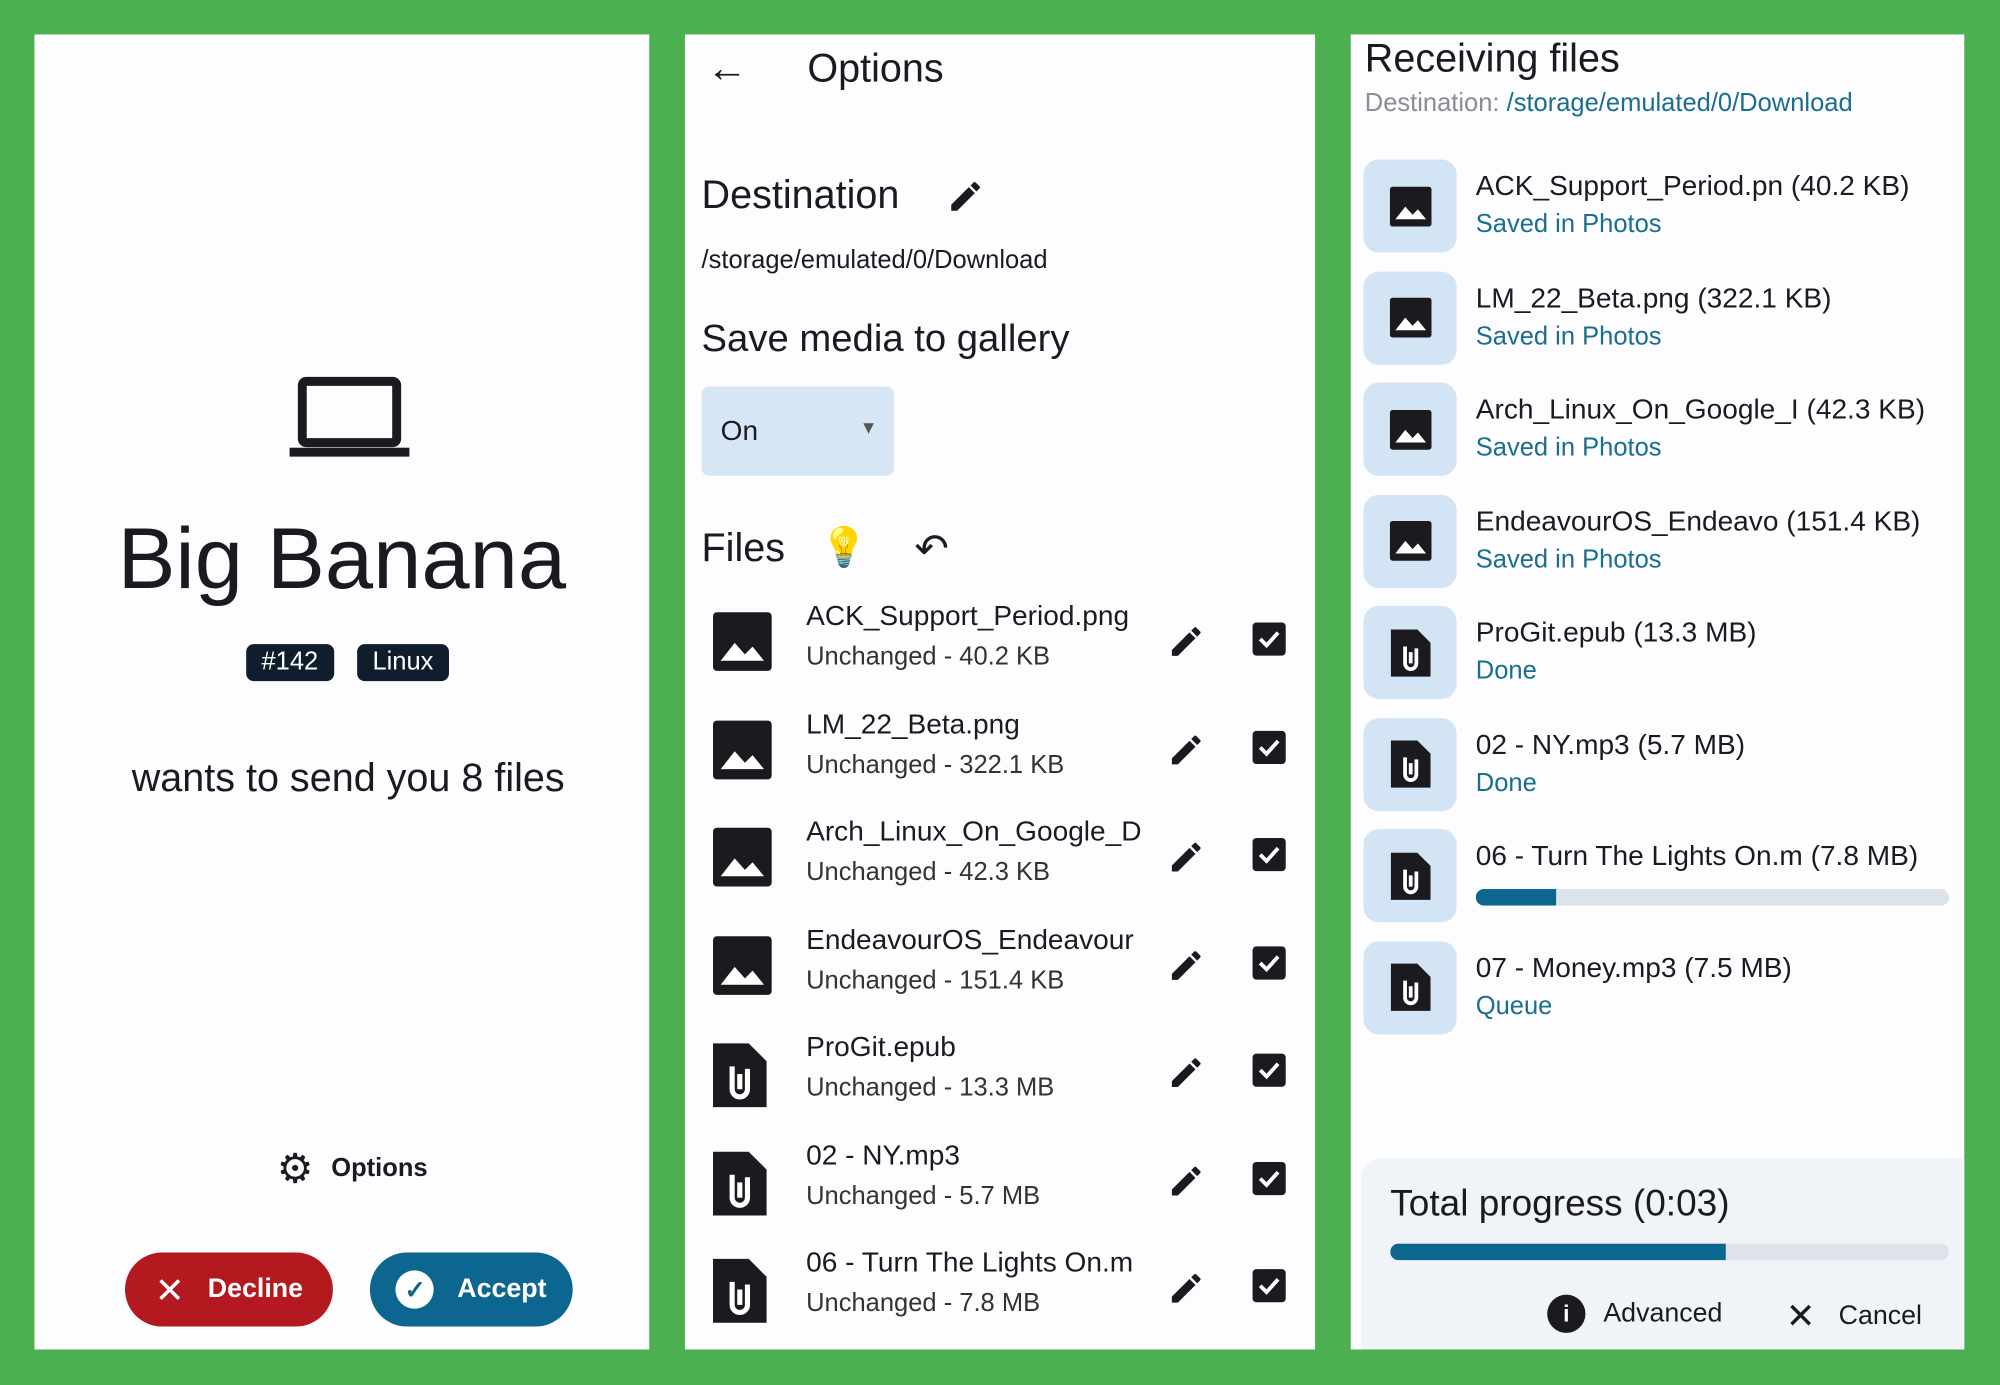 This screenshot has width=2000, height=1385. Describe the element at coordinates (1566, 1313) in the screenshot. I see `info-icon: i` at that location.